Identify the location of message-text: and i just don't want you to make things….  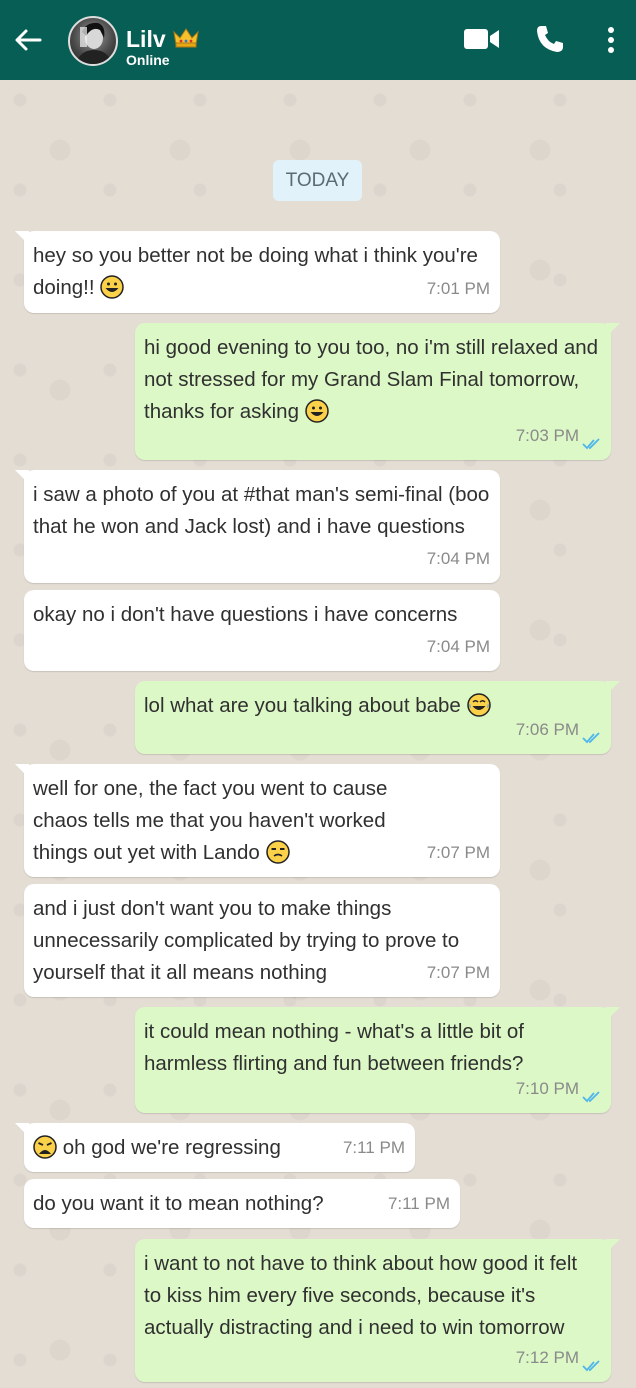
(246, 940).